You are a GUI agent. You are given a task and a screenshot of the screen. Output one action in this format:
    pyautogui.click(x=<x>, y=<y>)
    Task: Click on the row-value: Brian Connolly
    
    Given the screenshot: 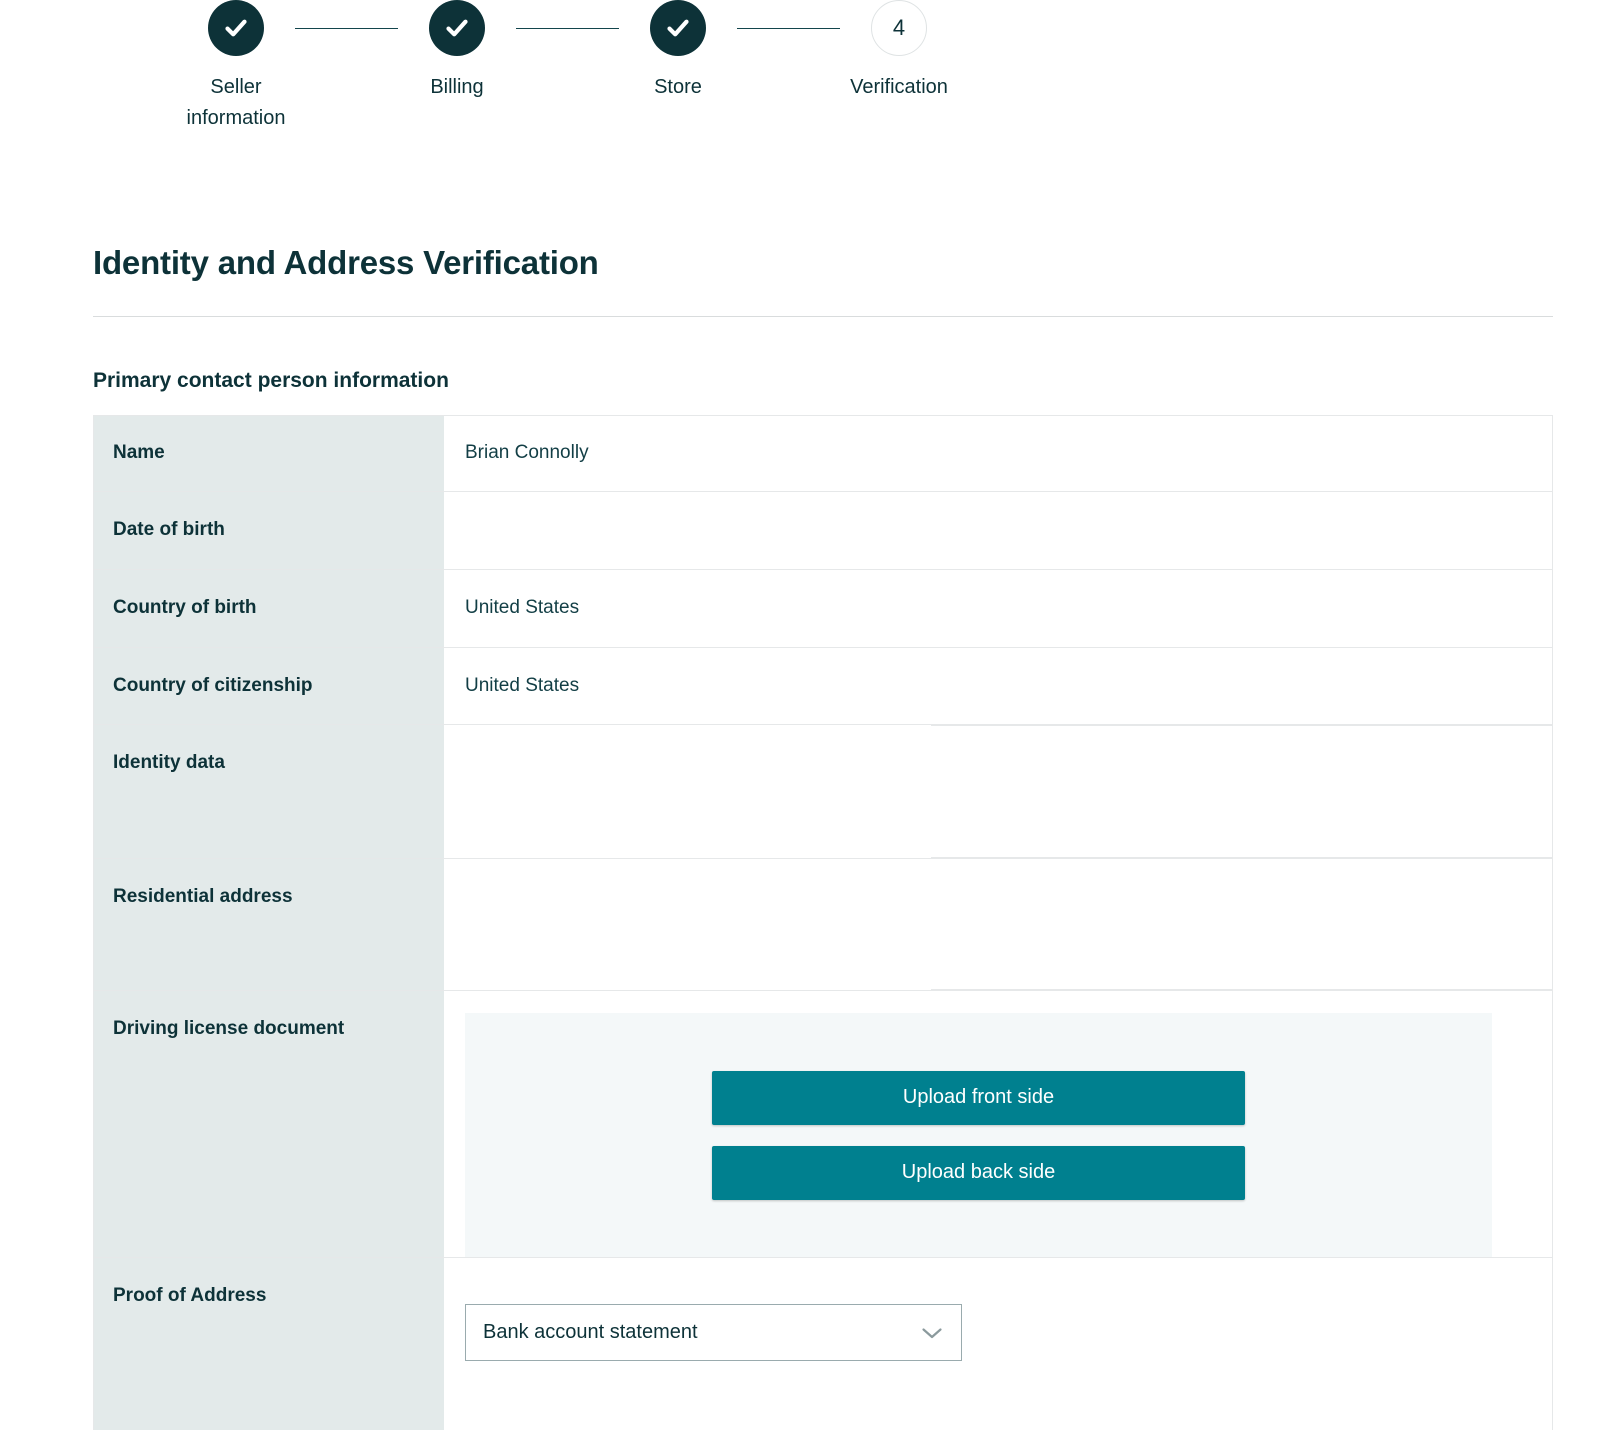 What is the action you would take?
    pyautogui.click(x=527, y=452)
    